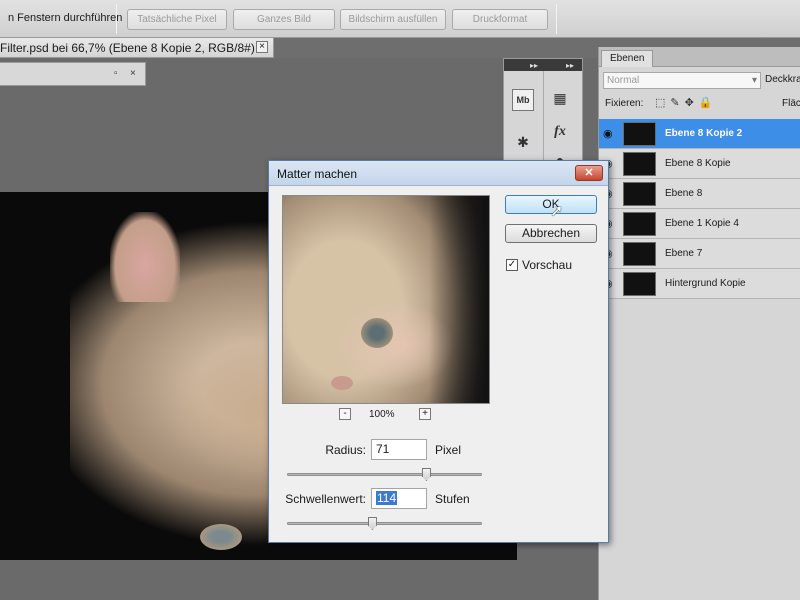  I want to click on radius-label: Radius:, so click(345, 450).